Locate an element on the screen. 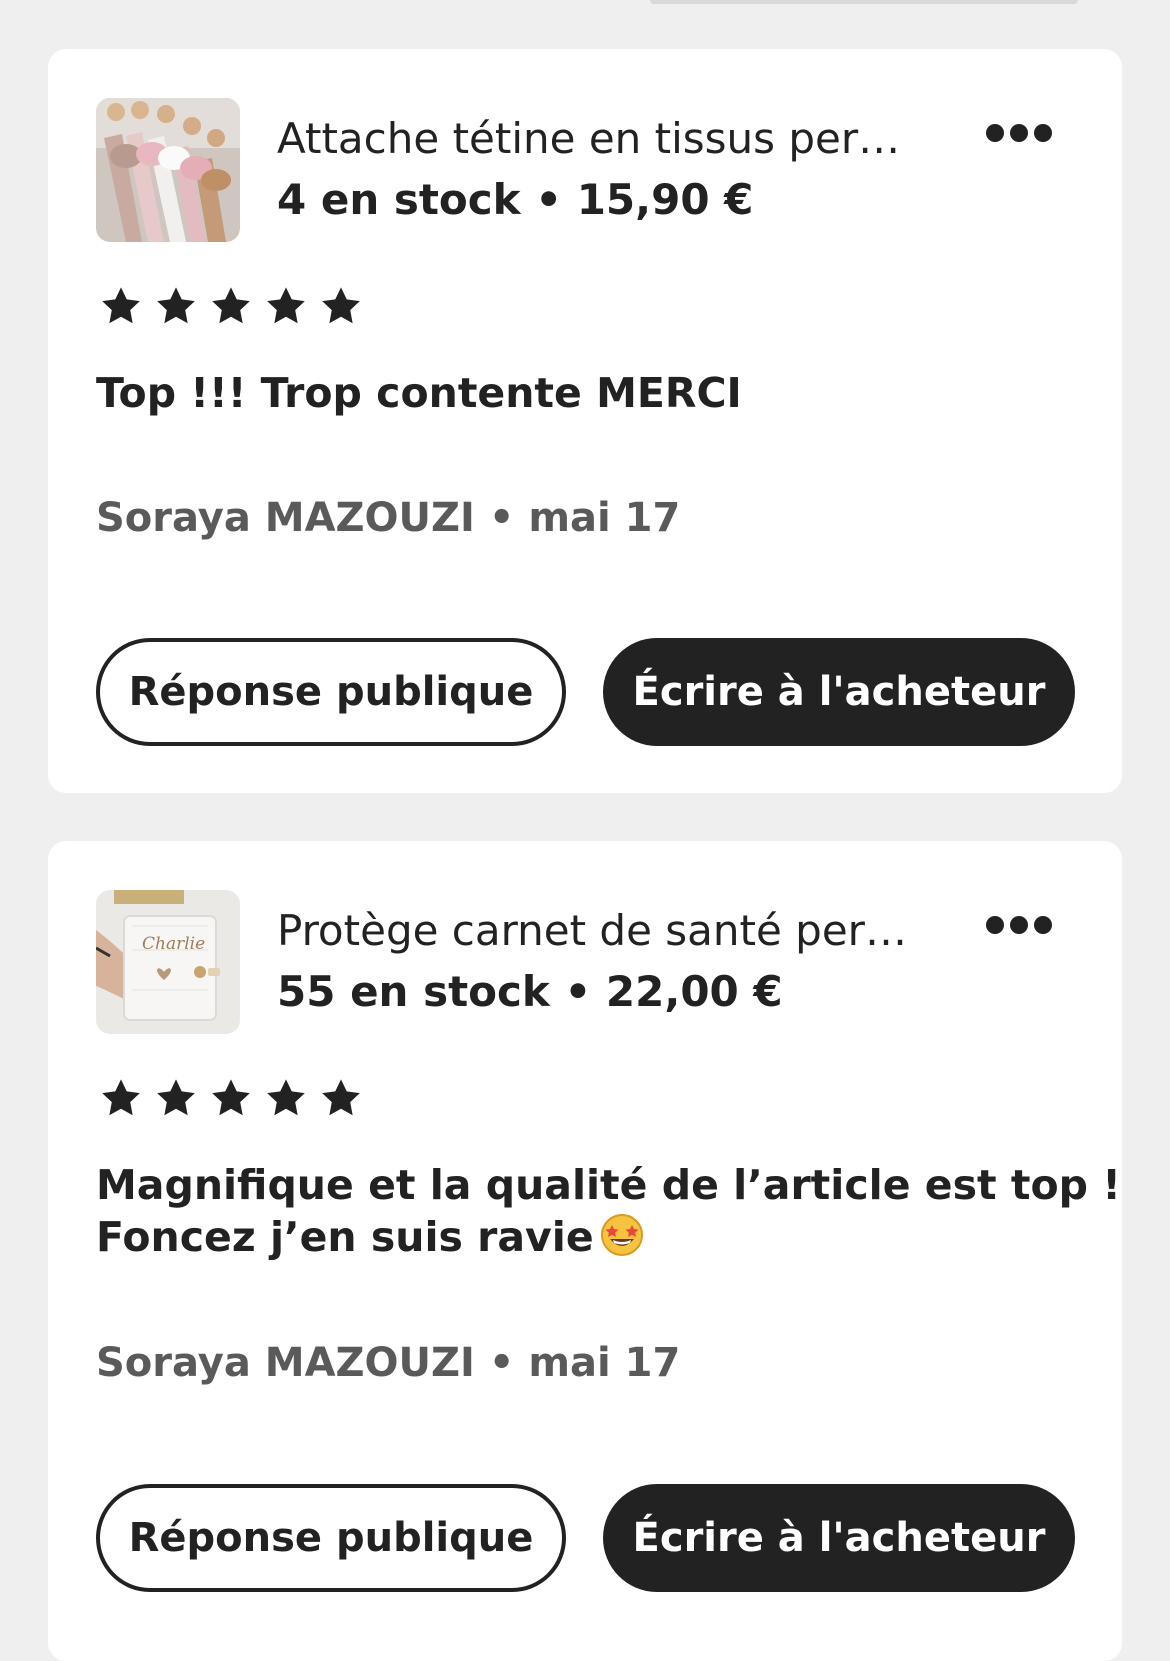 This screenshot has height=1661, width=1170. product-thumbnail is located at coordinates (168, 170).